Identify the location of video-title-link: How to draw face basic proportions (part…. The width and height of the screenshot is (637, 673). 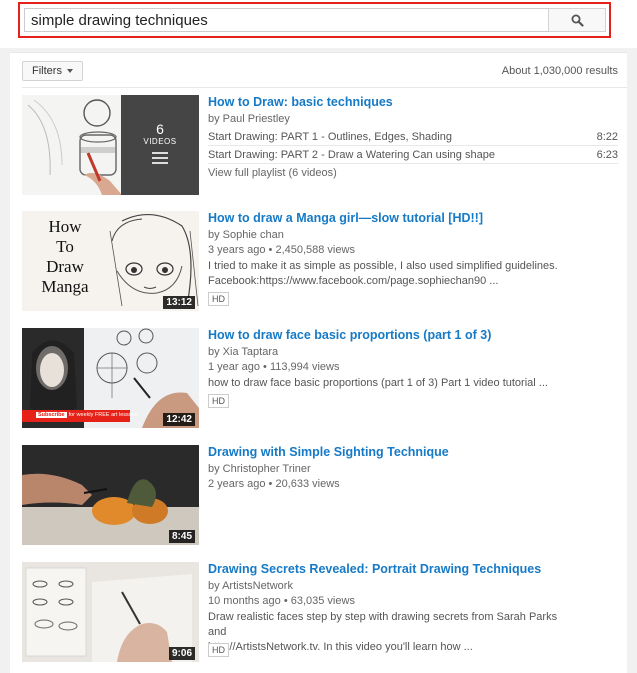
(349, 335).